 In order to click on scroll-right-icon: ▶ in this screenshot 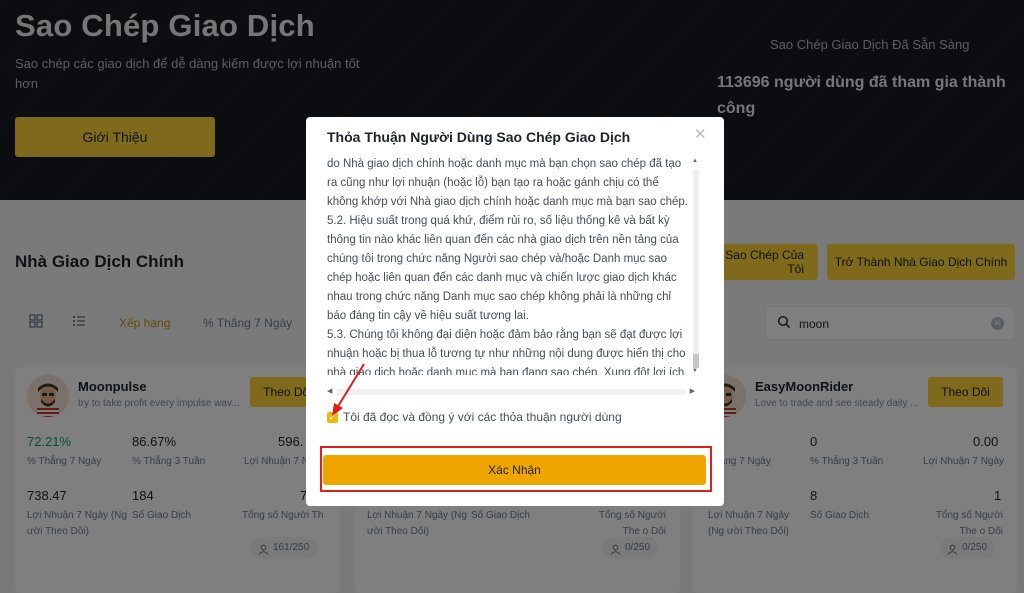, I will do `click(692, 391)`.